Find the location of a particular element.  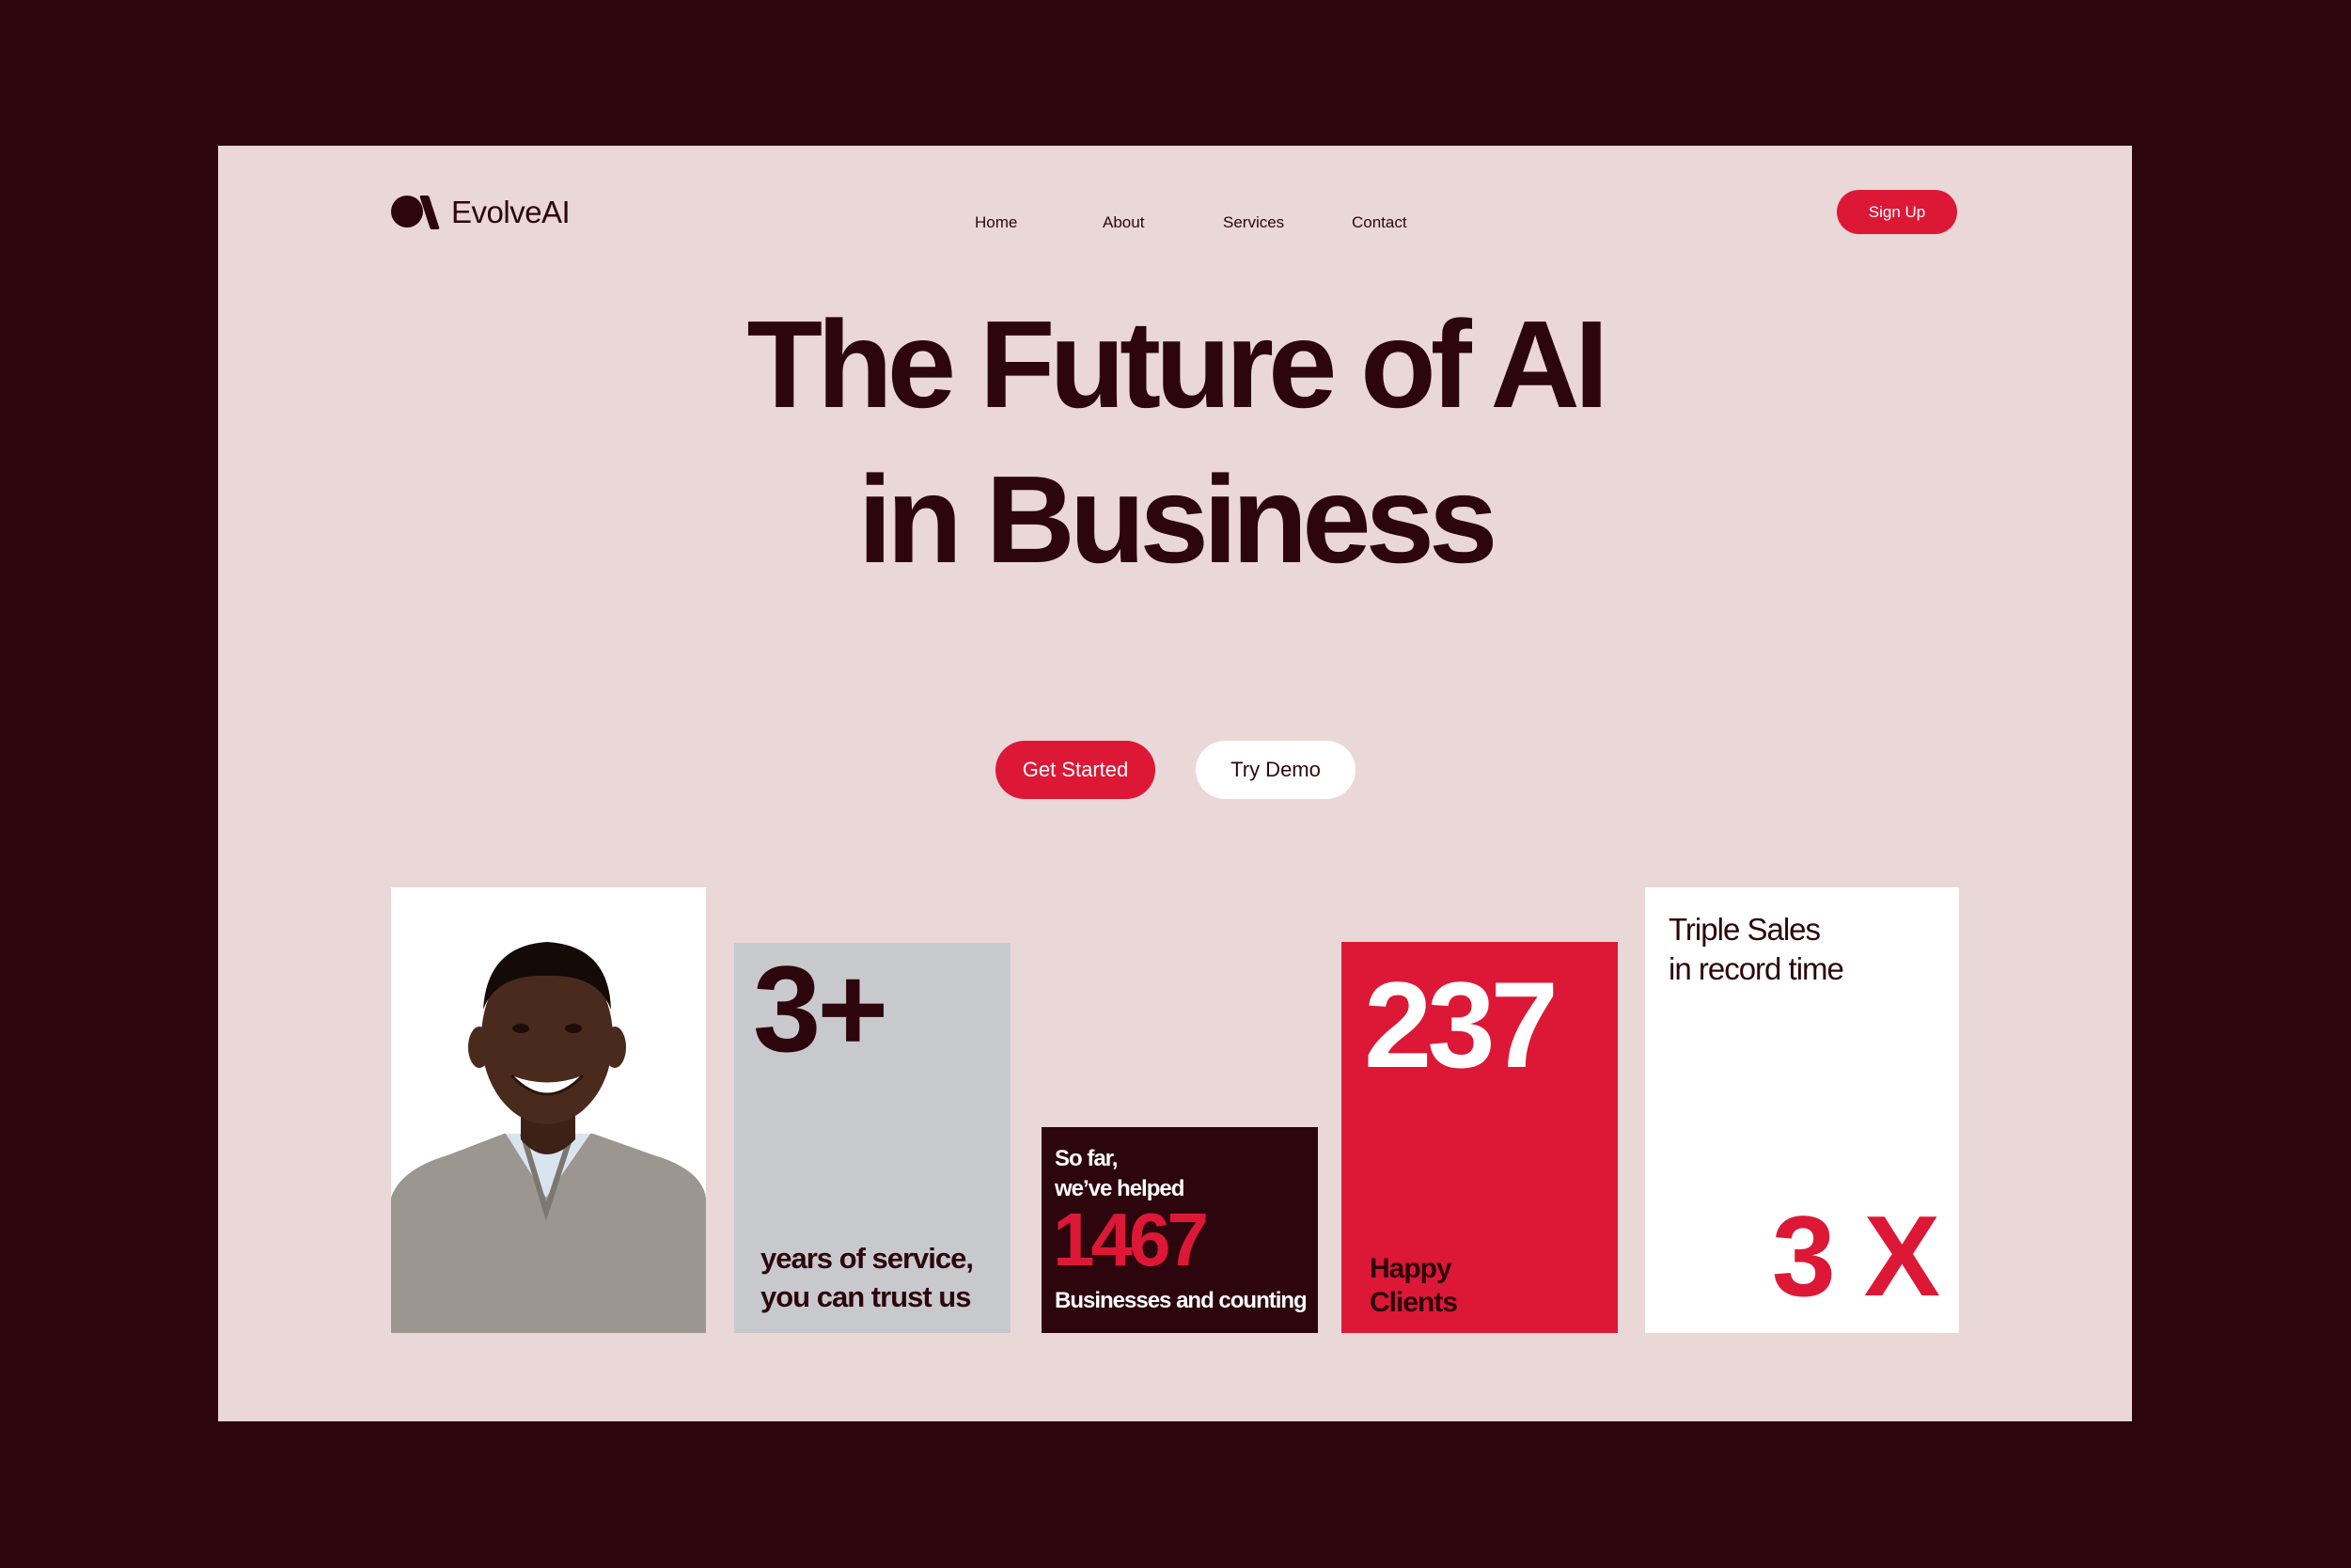

try-demo-button: Try Demo is located at coordinates (1276, 770).